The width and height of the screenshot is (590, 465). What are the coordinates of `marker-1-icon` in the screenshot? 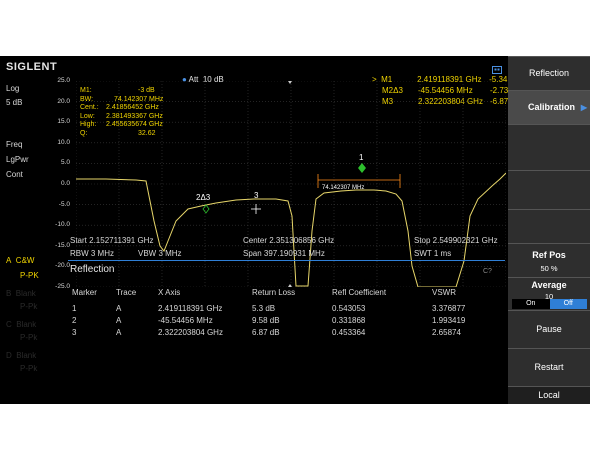 It's located at (362, 168).